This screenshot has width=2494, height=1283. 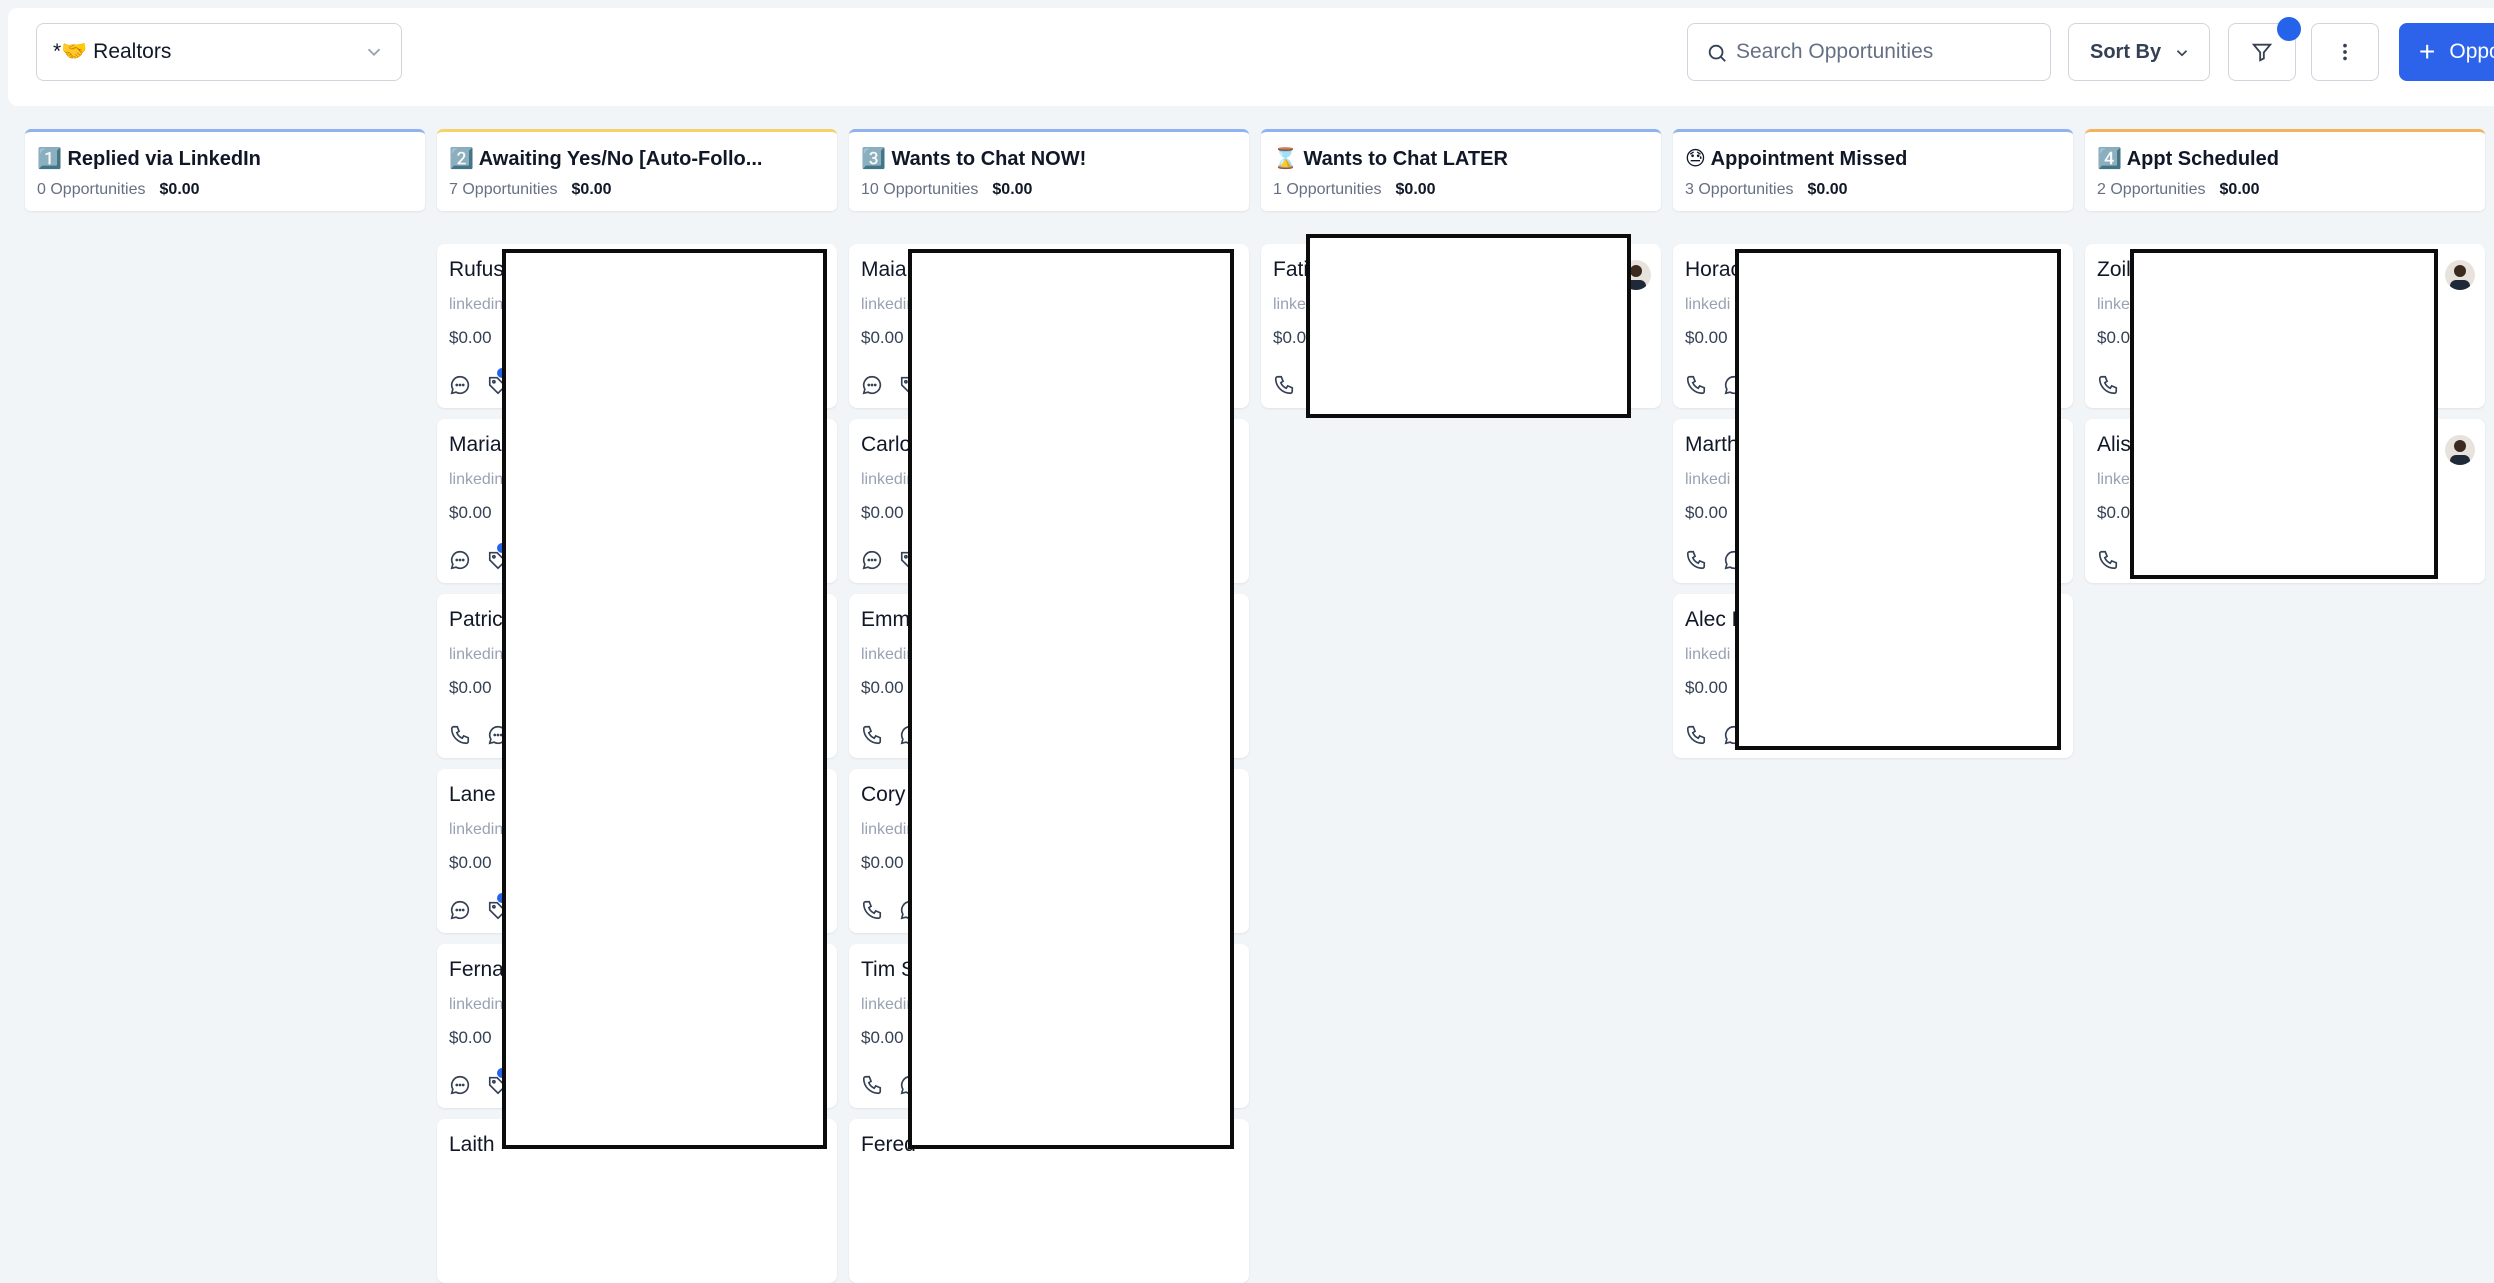 I want to click on sort-label: Sort By, so click(x=2126, y=51).